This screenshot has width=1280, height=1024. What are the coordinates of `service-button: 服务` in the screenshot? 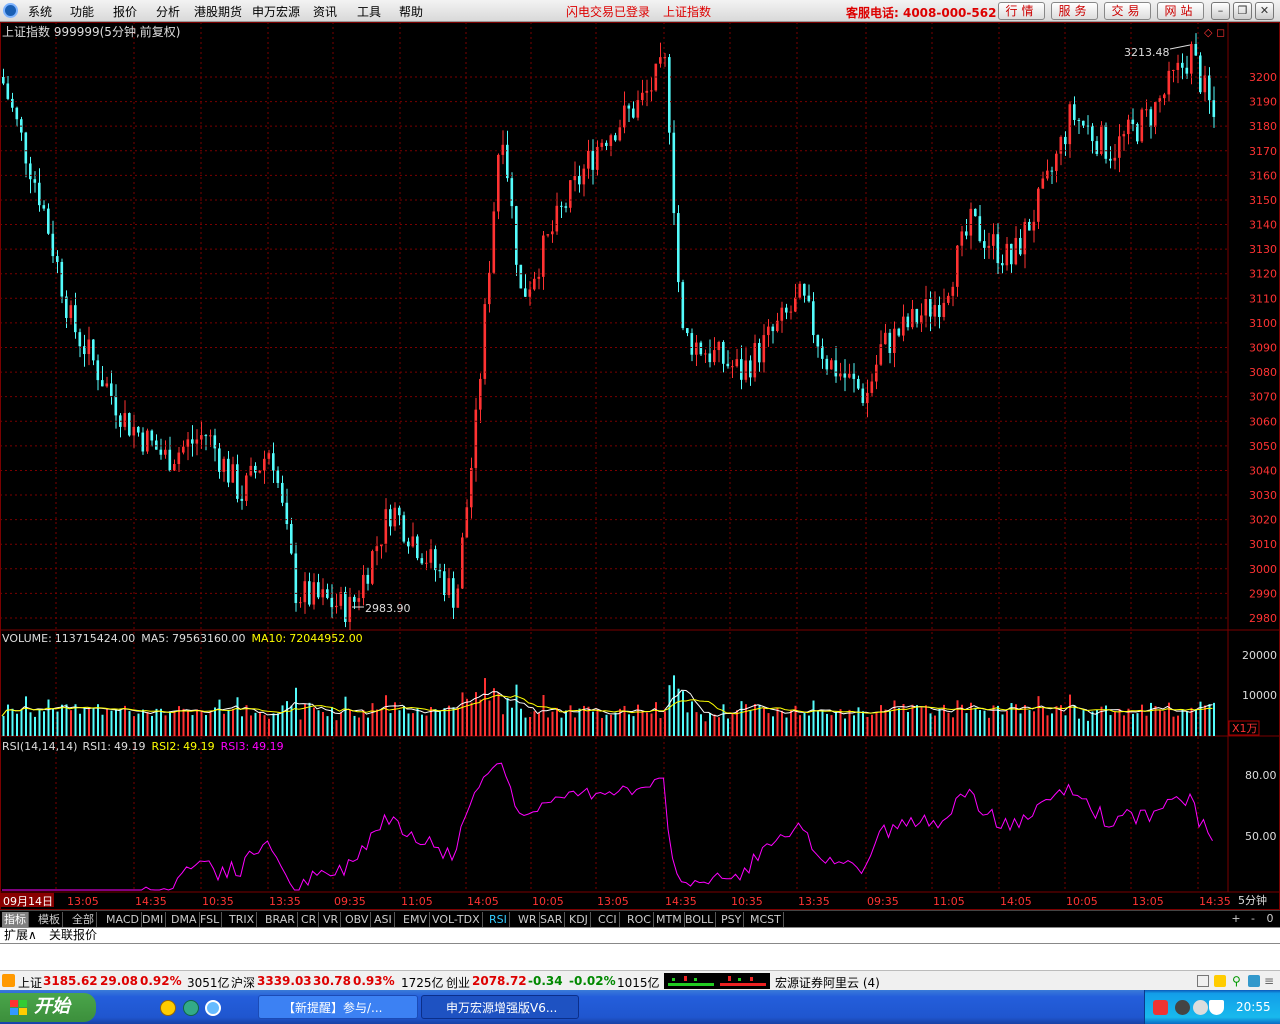 It's located at (1074, 11).